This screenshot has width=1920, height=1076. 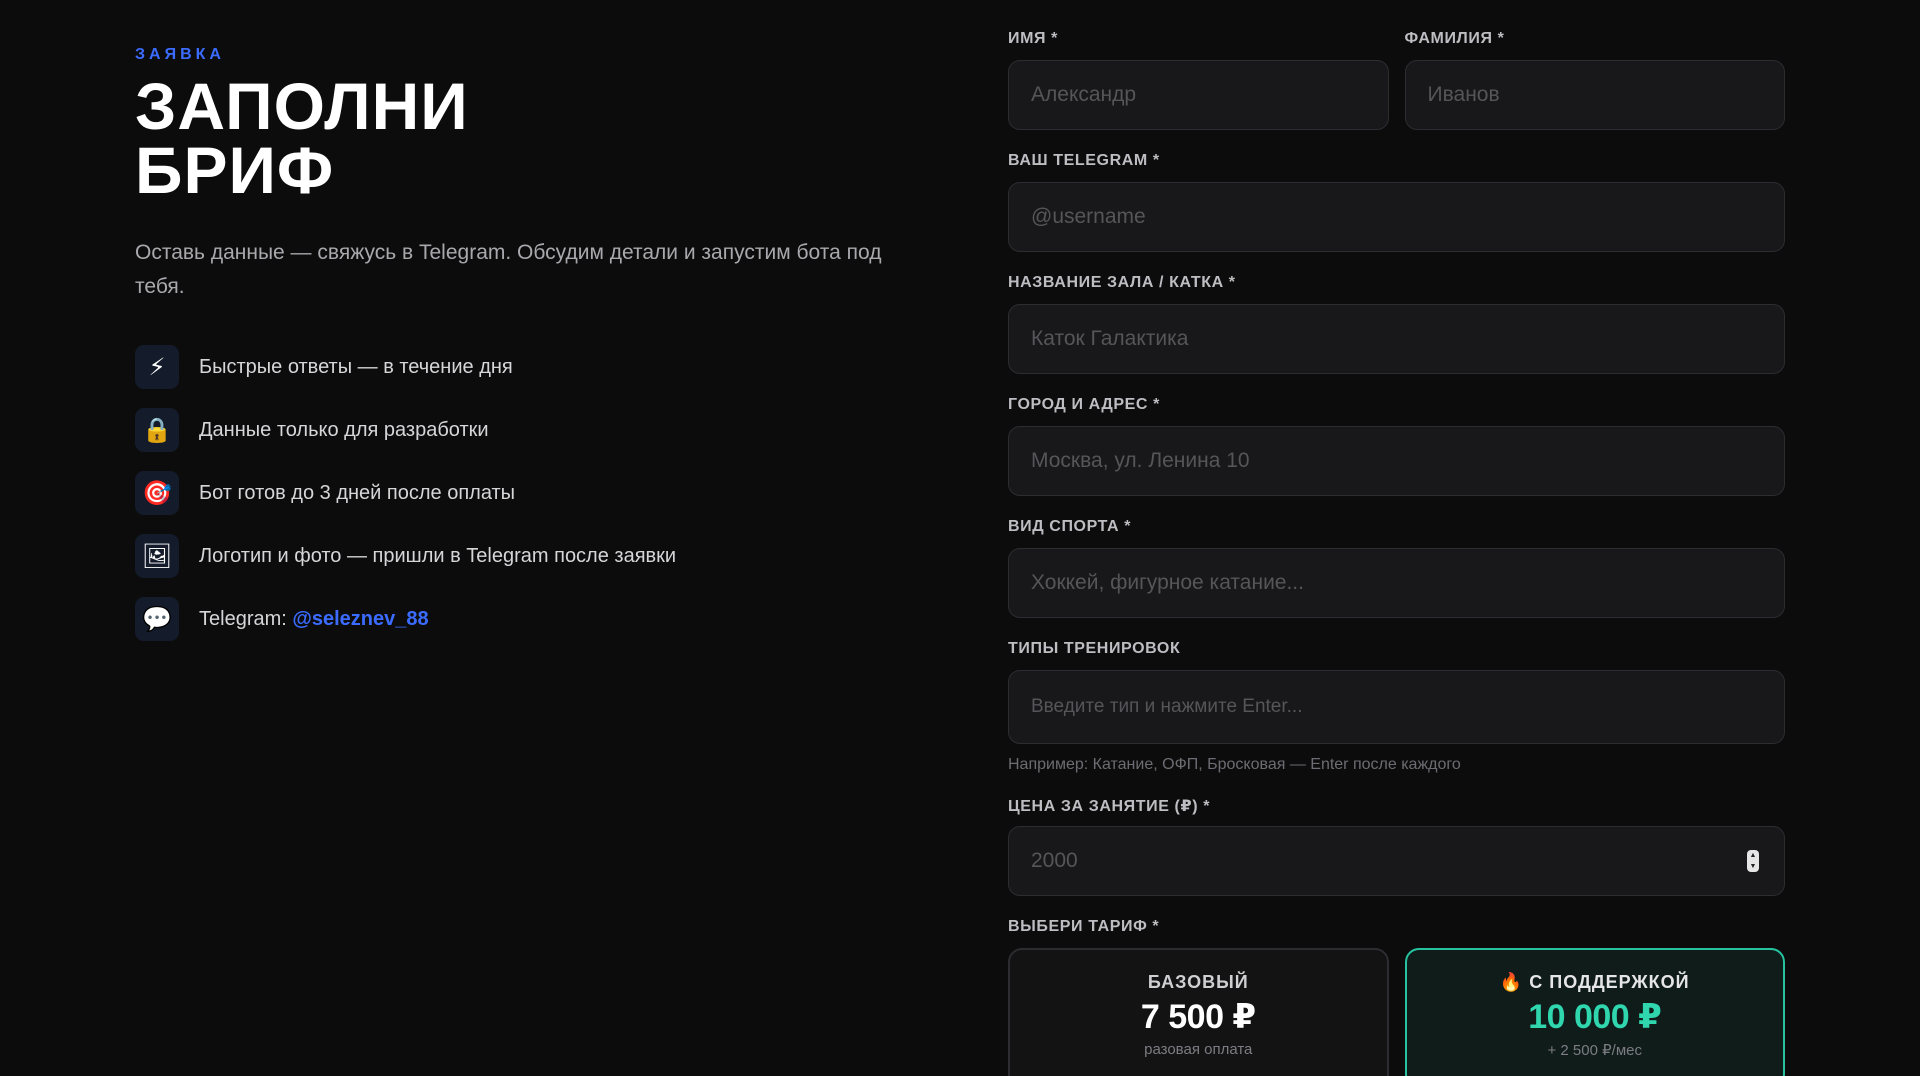 What do you see at coordinates (1753, 867) in the screenshot?
I see `chevron-down-icon: ▼` at bounding box center [1753, 867].